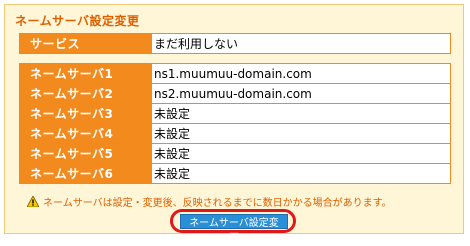  Describe the element at coordinates (85, 43) in the screenshot. I see `service-label: サービス` at that location.